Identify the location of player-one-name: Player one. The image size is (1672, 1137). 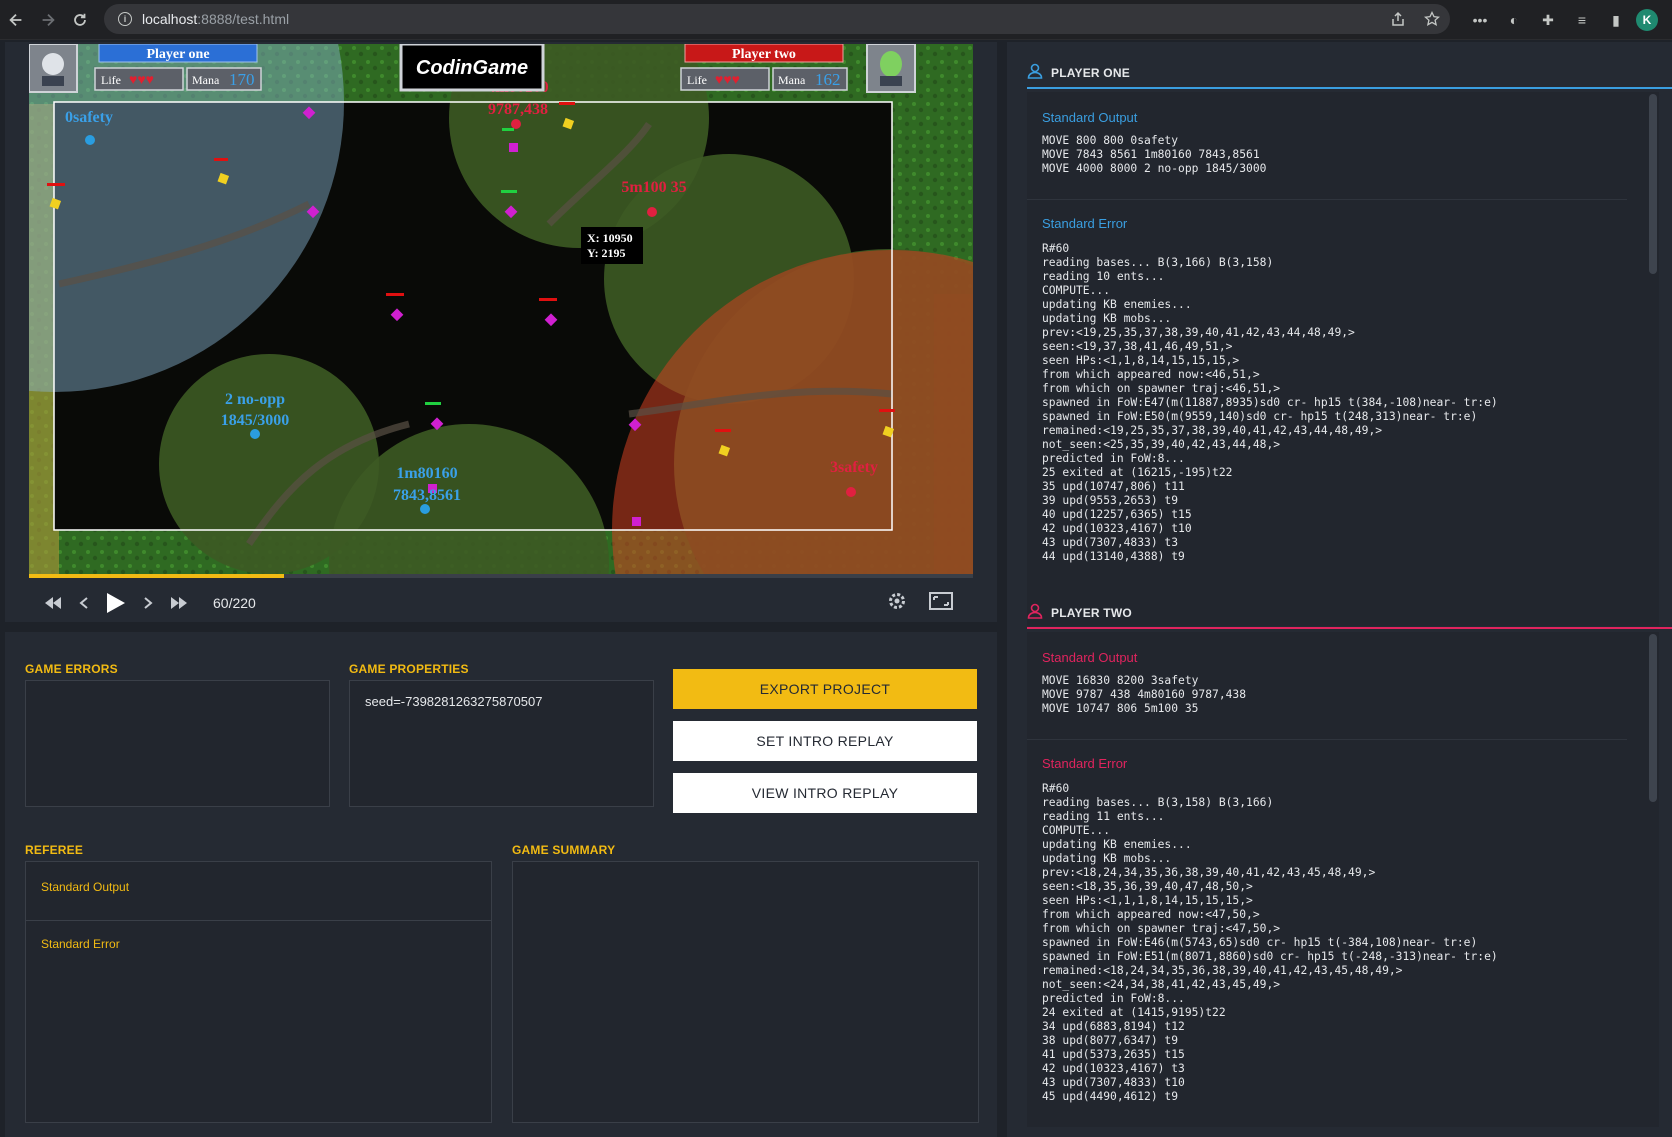
(177, 54).